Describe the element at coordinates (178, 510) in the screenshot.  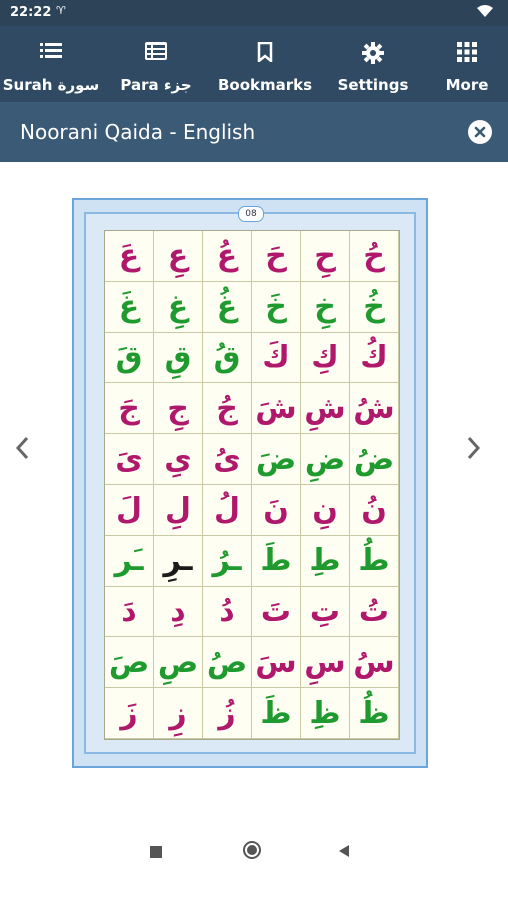
I see `letter-cell: لِ` at that location.